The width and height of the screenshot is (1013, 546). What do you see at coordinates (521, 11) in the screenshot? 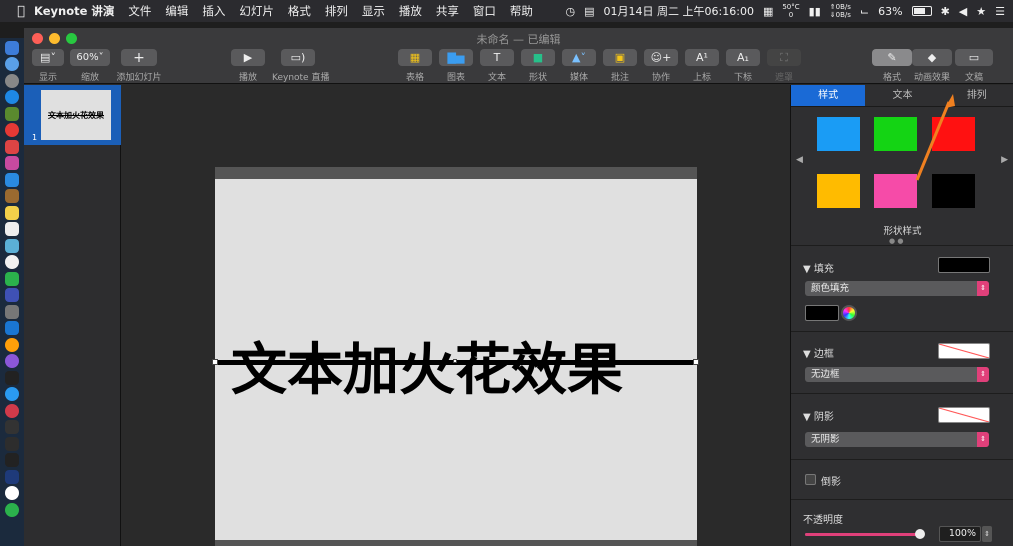
I see `menu-help: 帮助` at bounding box center [521, 11].